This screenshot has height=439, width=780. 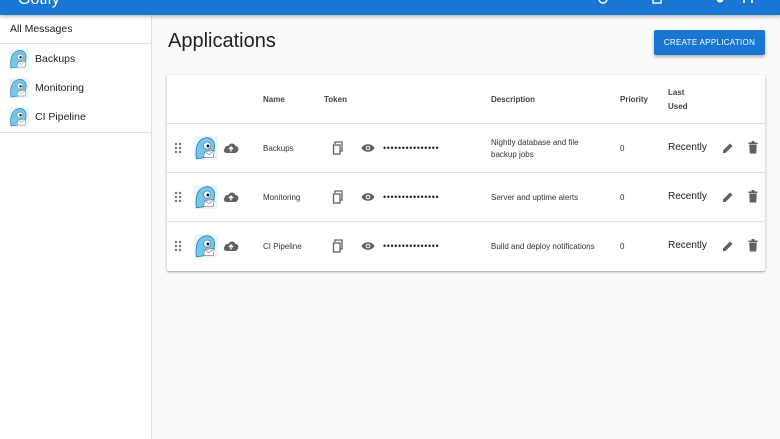 I want to click on header-token: Token, so click(x=335, y=99).